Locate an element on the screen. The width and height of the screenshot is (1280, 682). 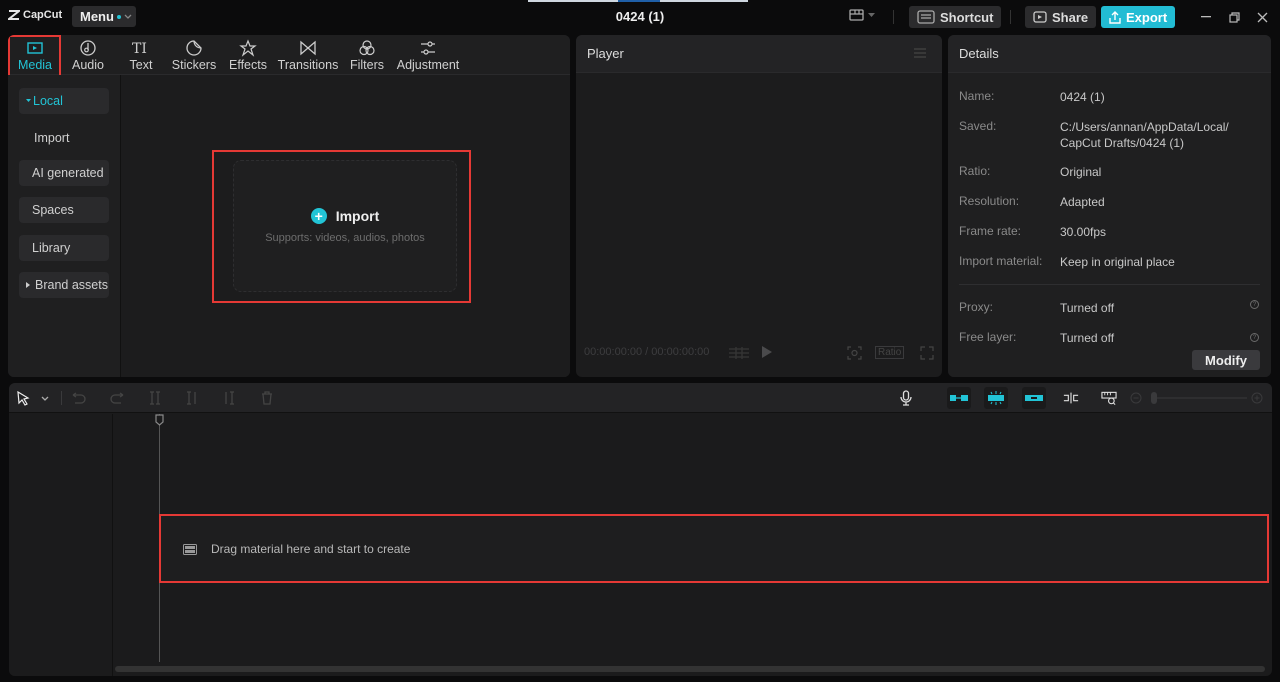
film-icon is located at coordinates (190, 549).